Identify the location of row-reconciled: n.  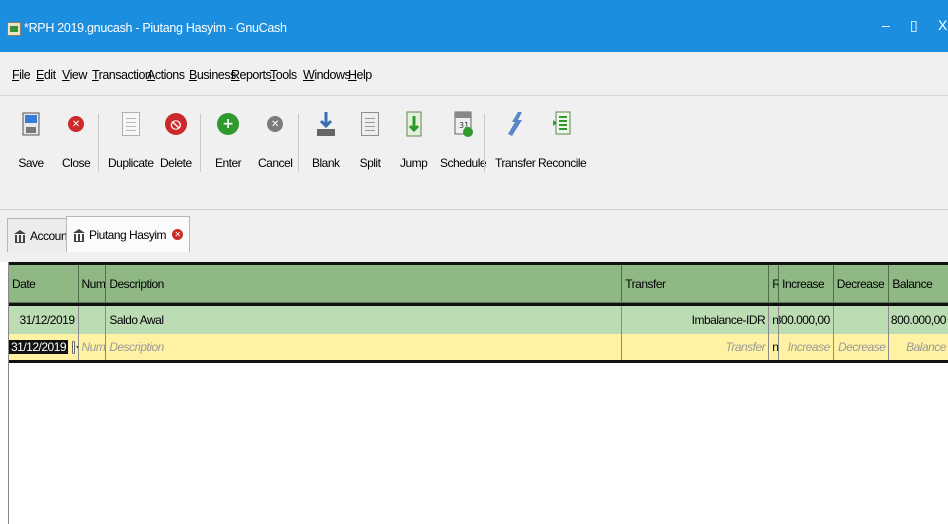
(774, 320).